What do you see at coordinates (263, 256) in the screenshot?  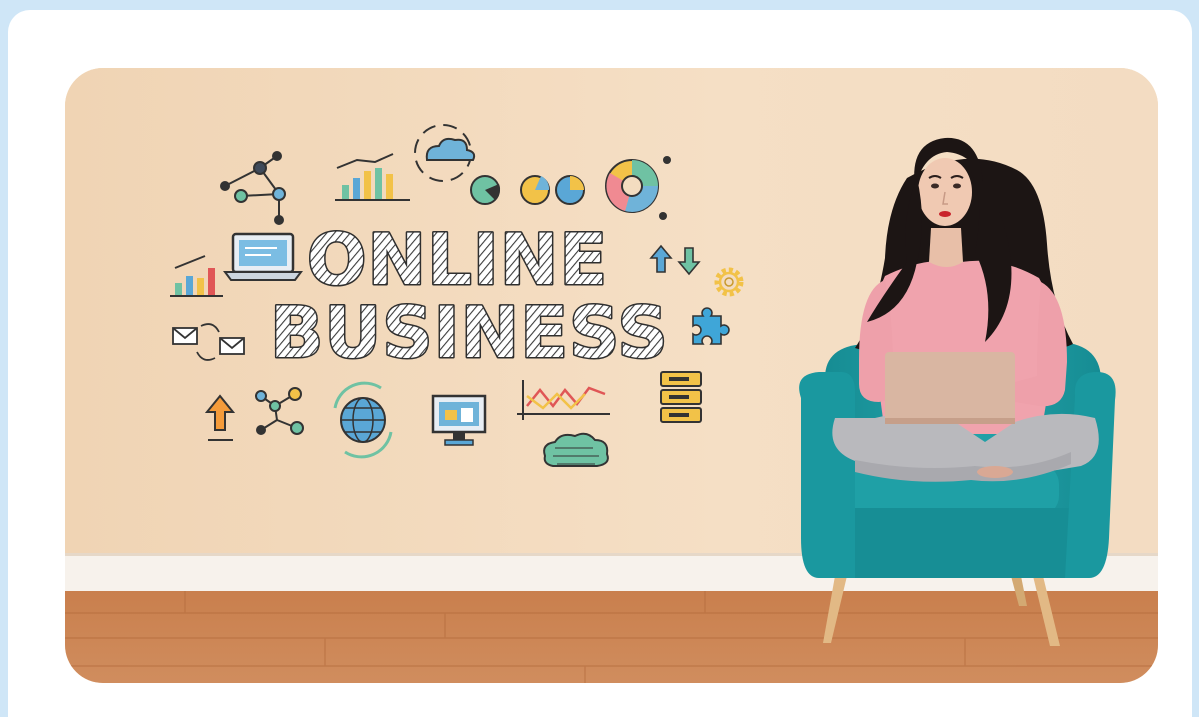 I see `laptop-icon` at bounding box center [263, 256].